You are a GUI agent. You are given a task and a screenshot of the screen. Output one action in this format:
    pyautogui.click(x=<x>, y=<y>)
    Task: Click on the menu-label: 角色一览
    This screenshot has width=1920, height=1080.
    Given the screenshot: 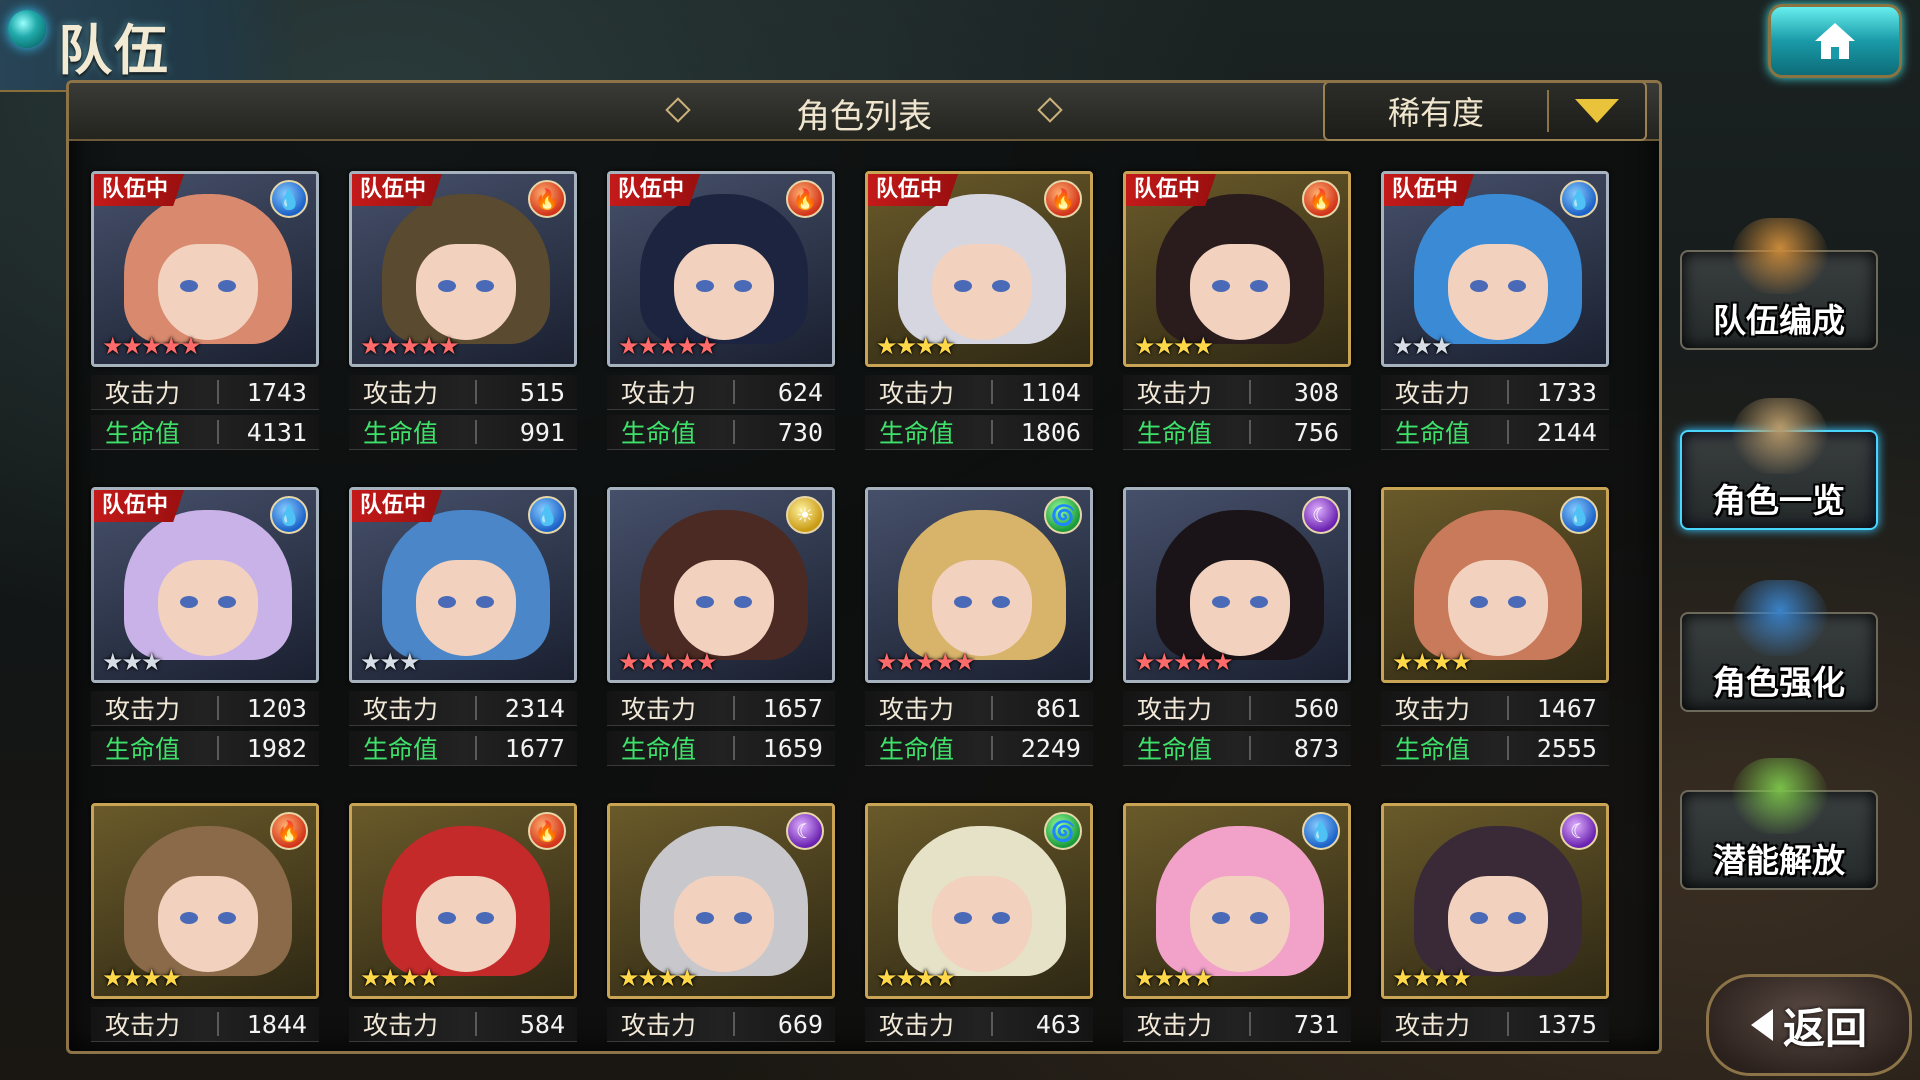 What is the action you would take?
    pyautogui.click(x=1779, y=500)
    